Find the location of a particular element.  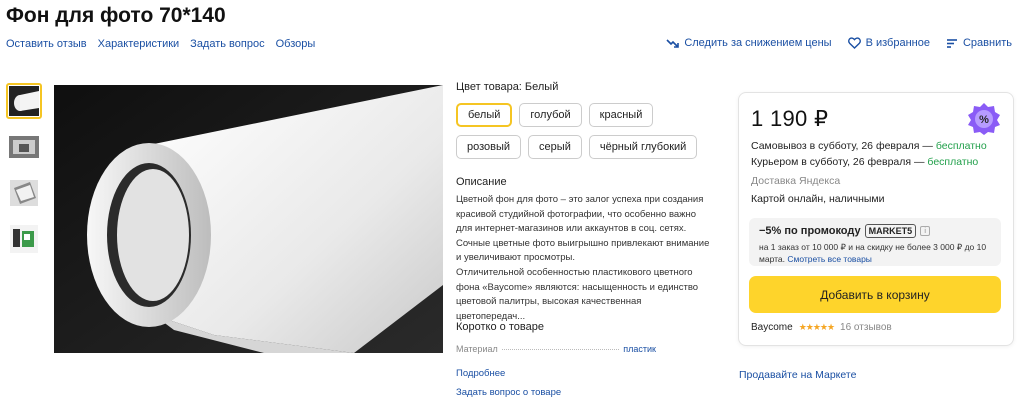

about-heading: Коротко о товаре is located at coordinates (500, 327).